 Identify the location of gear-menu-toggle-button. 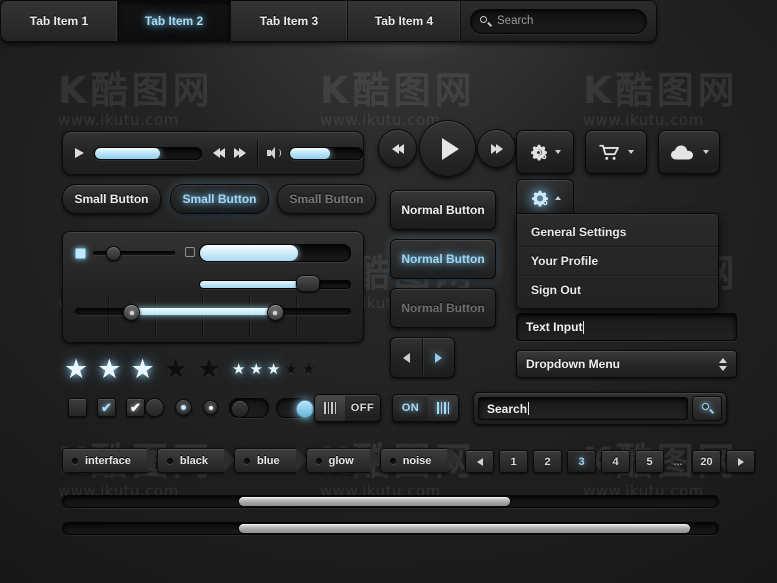
(545, 197).